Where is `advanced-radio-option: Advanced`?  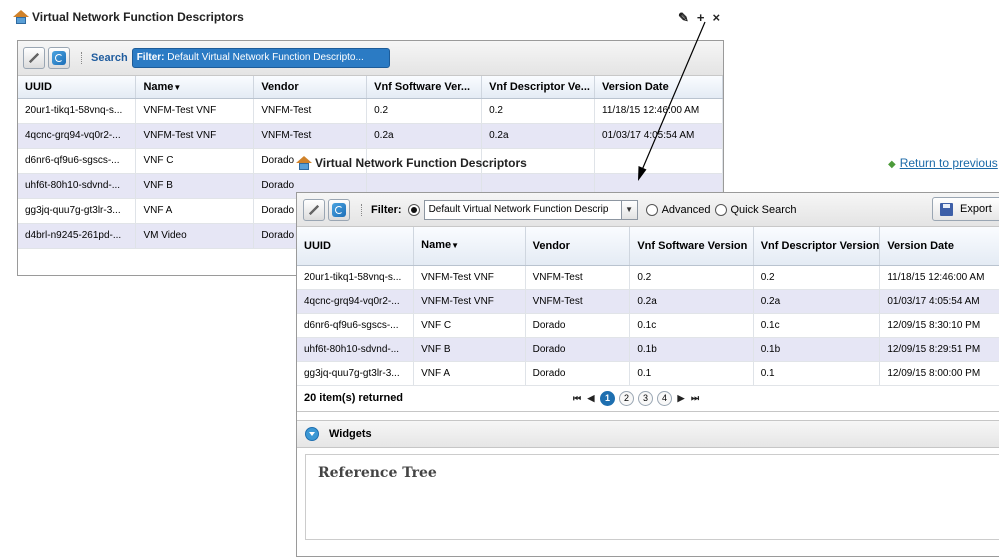
advanced-radio-option: Advanced is located at coordinates (678, 209).